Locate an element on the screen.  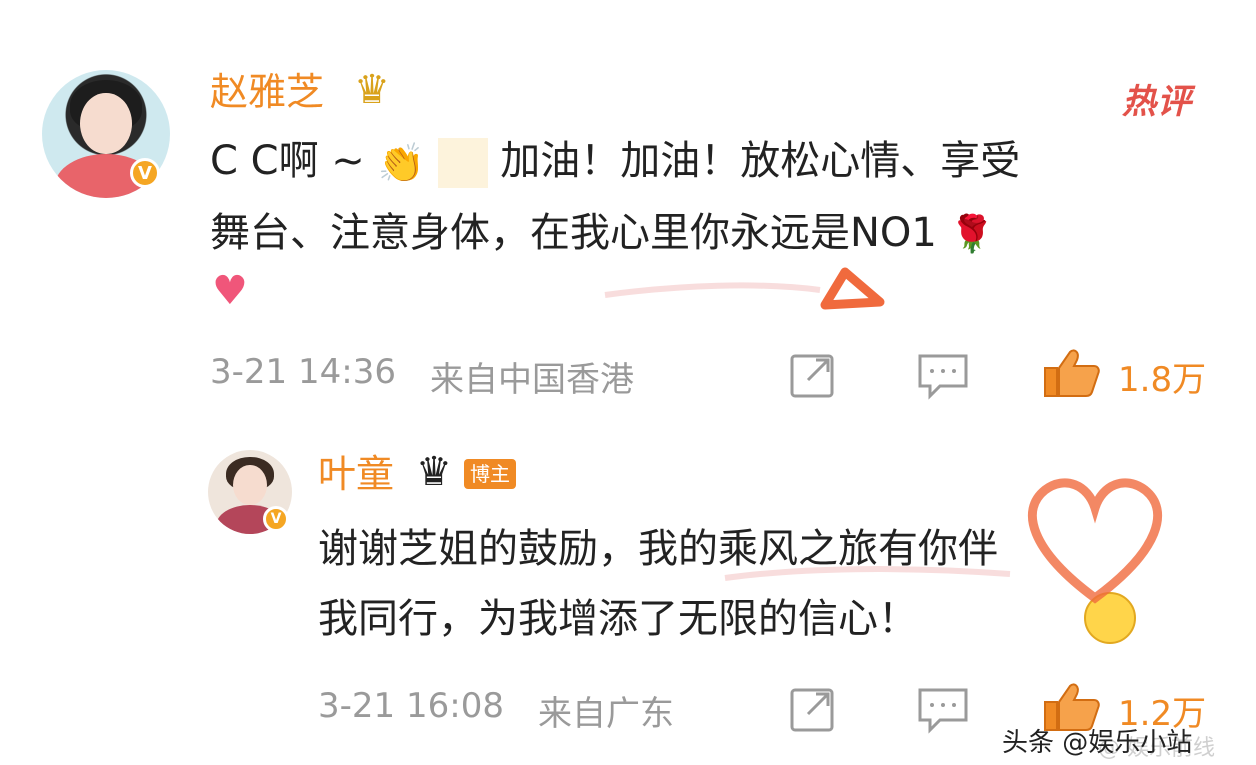
reply-name: 叶童 is located at coordinates (356, 474).